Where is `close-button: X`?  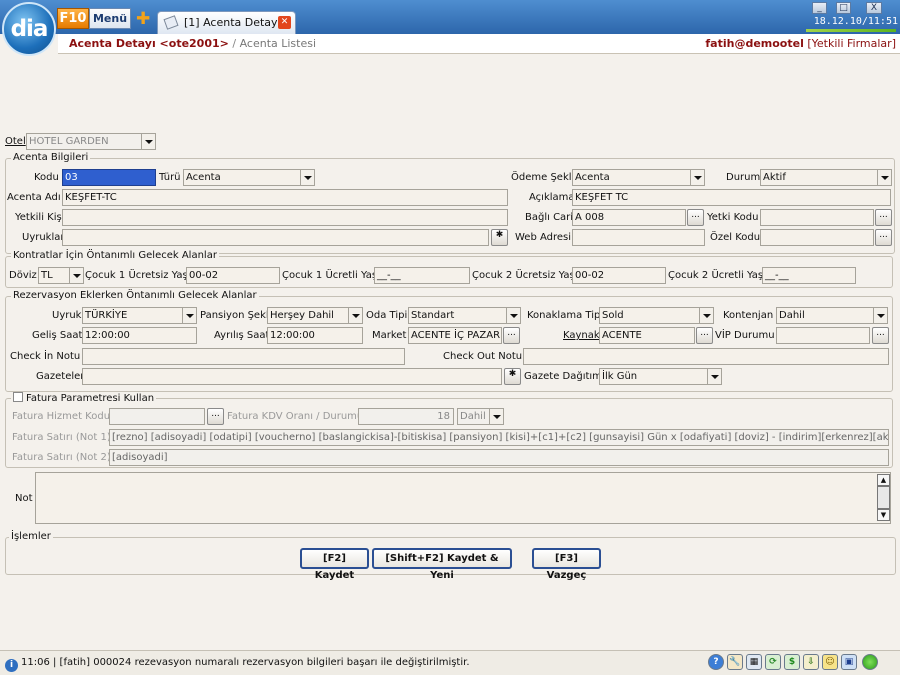
close-button: X is located at coordinates (874, 8).